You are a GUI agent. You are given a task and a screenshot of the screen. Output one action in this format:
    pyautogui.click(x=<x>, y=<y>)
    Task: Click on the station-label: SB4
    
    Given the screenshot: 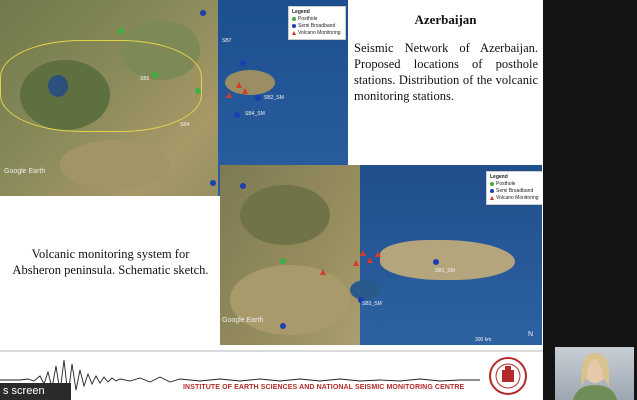 What is the action you would take?
    pyautogui.click(x=185, y=125)
    